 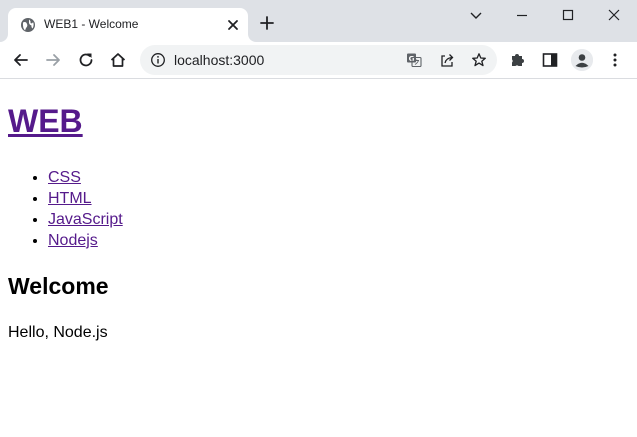 I want to click on forward-icon, so click(x=53, y=60).